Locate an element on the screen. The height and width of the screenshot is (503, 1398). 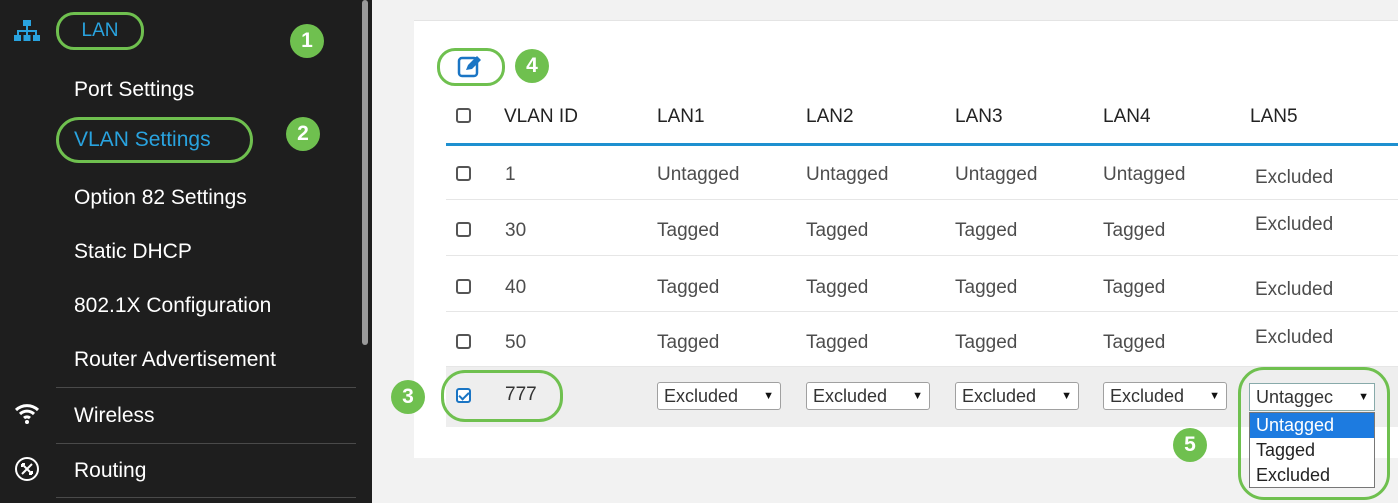
network-icon is located at coordinates (27, 30).